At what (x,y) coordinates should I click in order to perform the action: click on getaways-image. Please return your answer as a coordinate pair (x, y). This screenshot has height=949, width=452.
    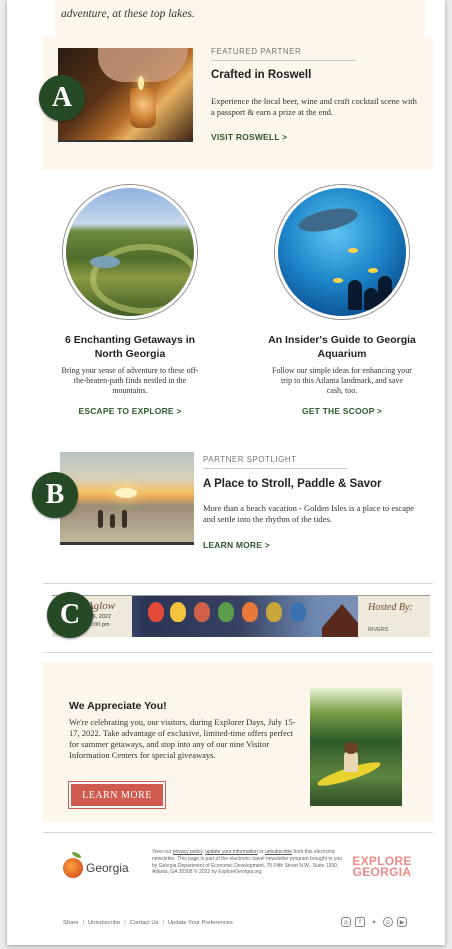
    Looking at the image, I should click on (130, 252).